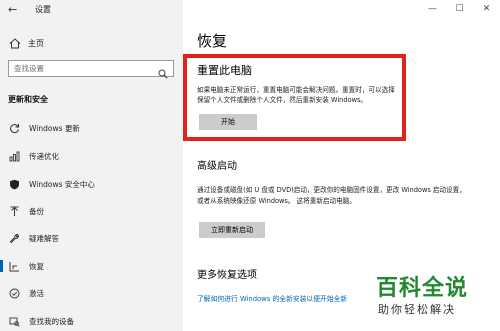 This screenshot has height=331, width=500. Describe the element at coordinates (44, 238) in the screenshot. I see `sidebar-item-label: 疑难解答` at that location.